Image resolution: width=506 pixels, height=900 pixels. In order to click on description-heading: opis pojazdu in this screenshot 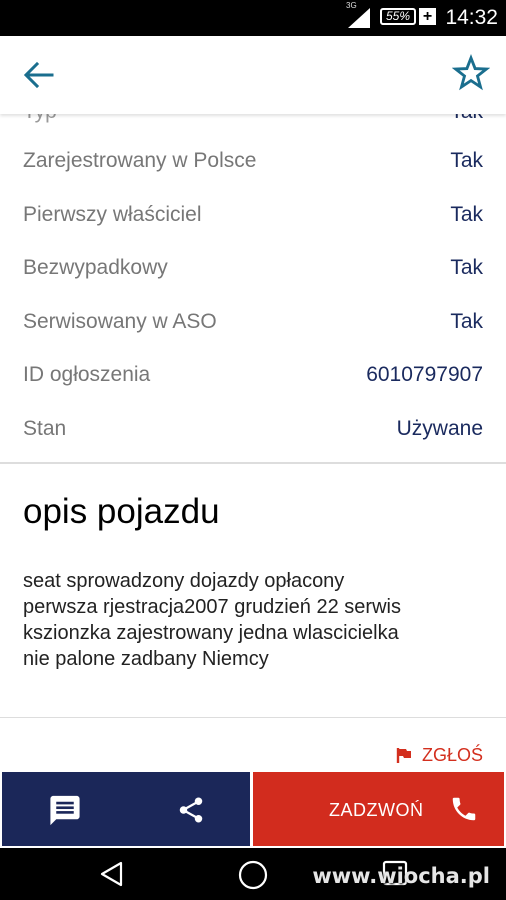, I will do `click(121, 511)`.